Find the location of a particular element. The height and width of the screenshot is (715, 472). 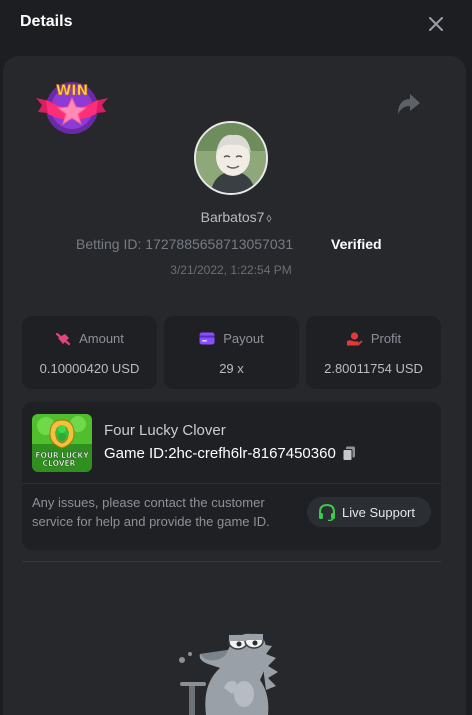

amount-icon is located at coordinates (63, 338).